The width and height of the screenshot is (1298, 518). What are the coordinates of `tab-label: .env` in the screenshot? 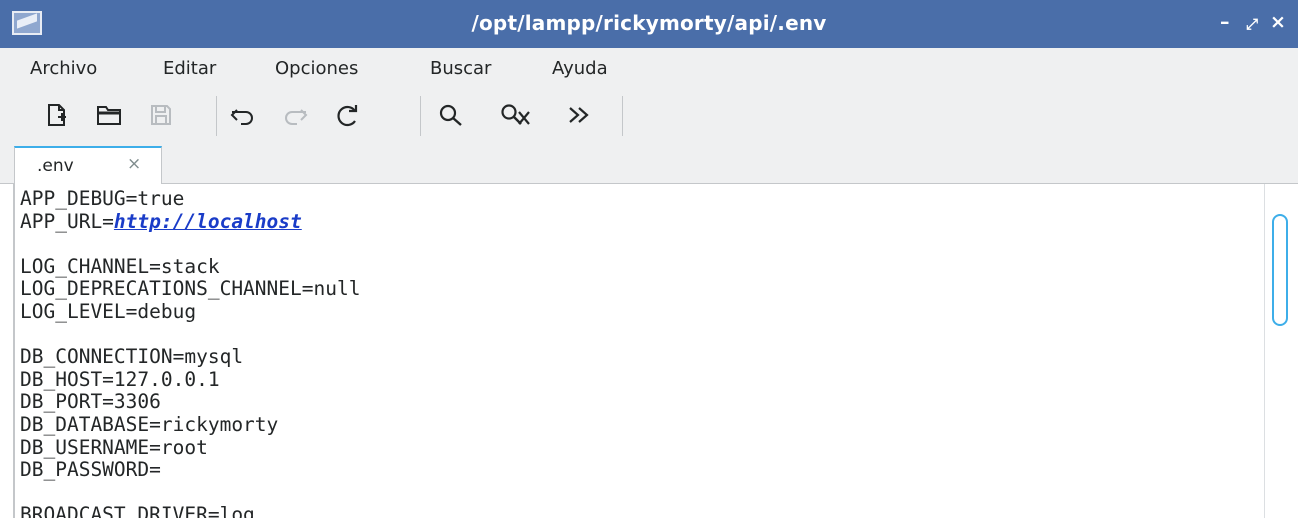 It's located at (55, 166).